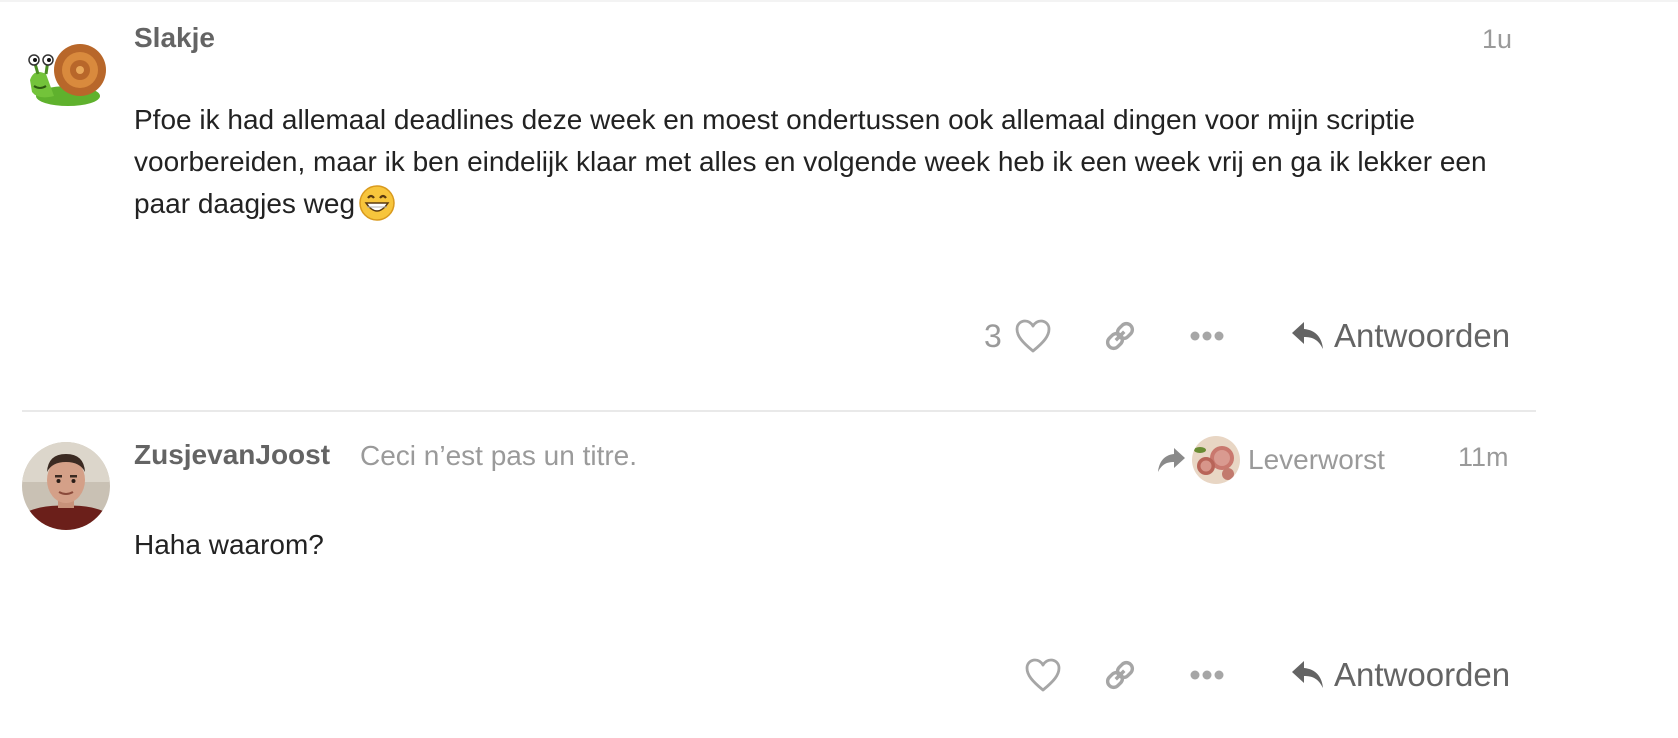 This screenshot has width=1678, height=738. Describe the element at coordinates (779, 411) in the screenshot. I see `post-divider` at that location.